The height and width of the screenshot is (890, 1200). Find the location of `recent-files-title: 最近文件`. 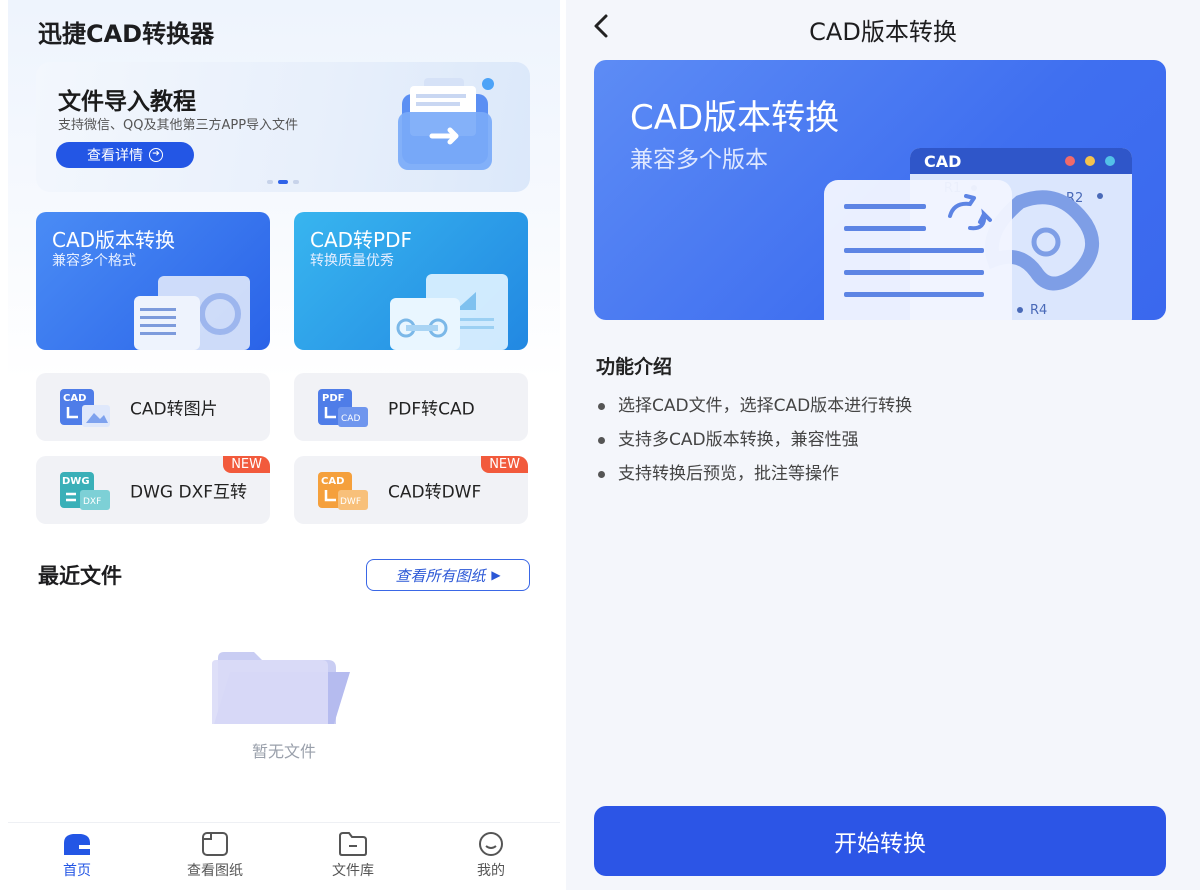

recent-files-title: 最近文件 is located at coordinates (80, 576).